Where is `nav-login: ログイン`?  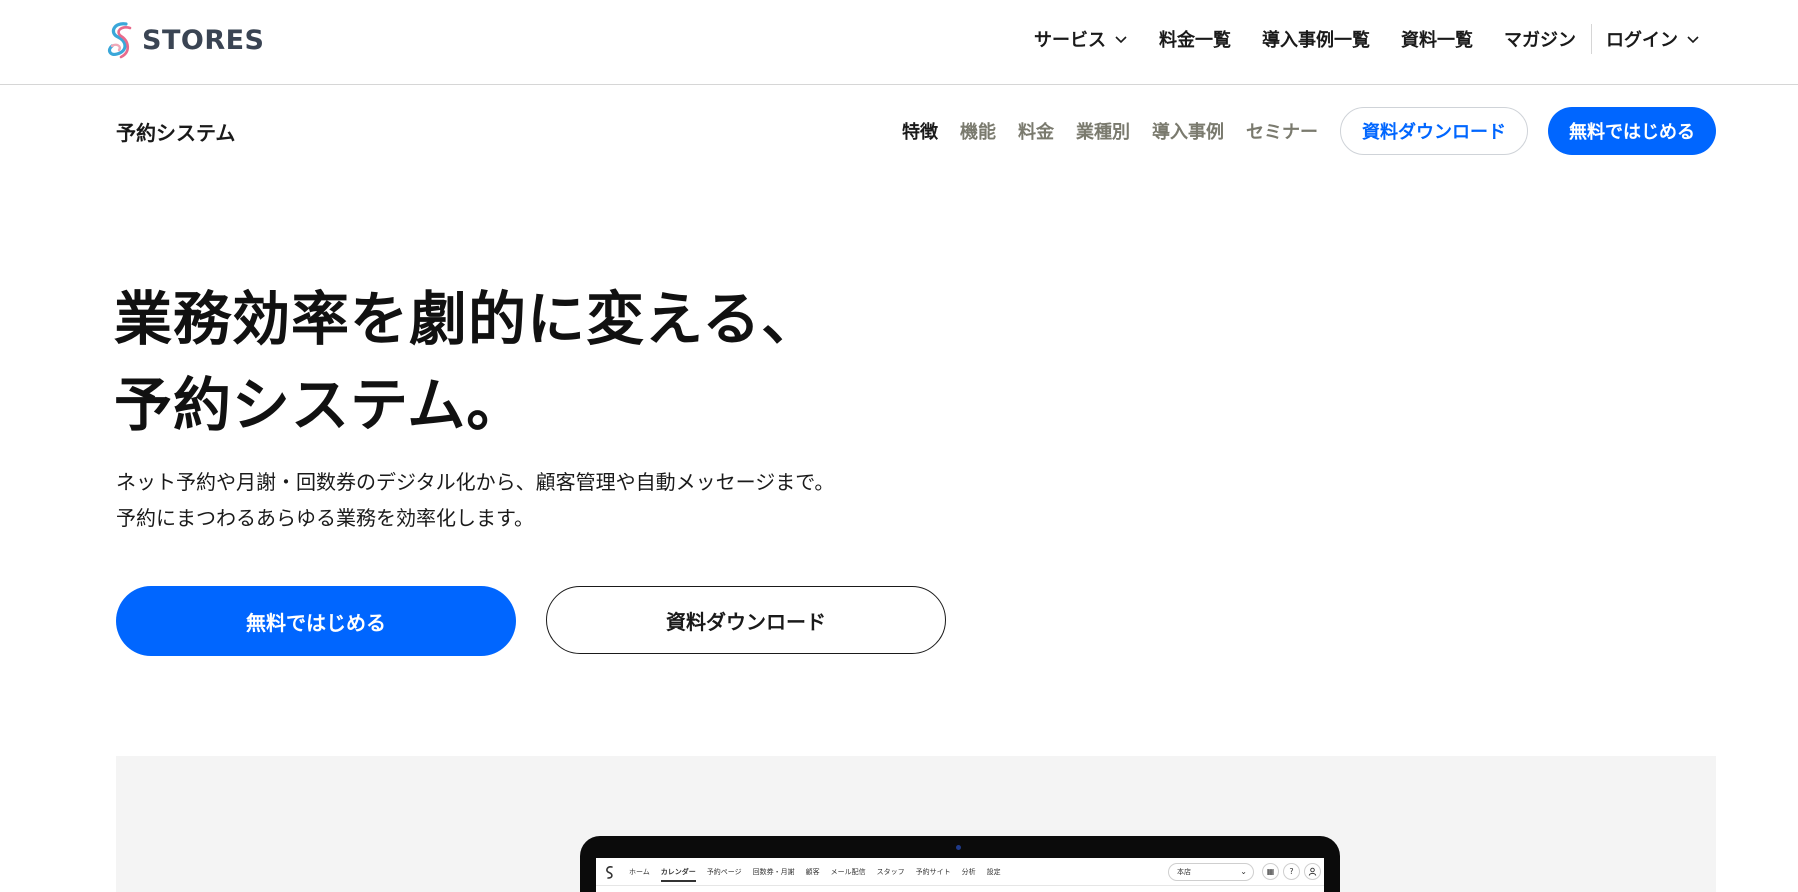 nav-login: ログイン is located at coordinates (1653, 39).